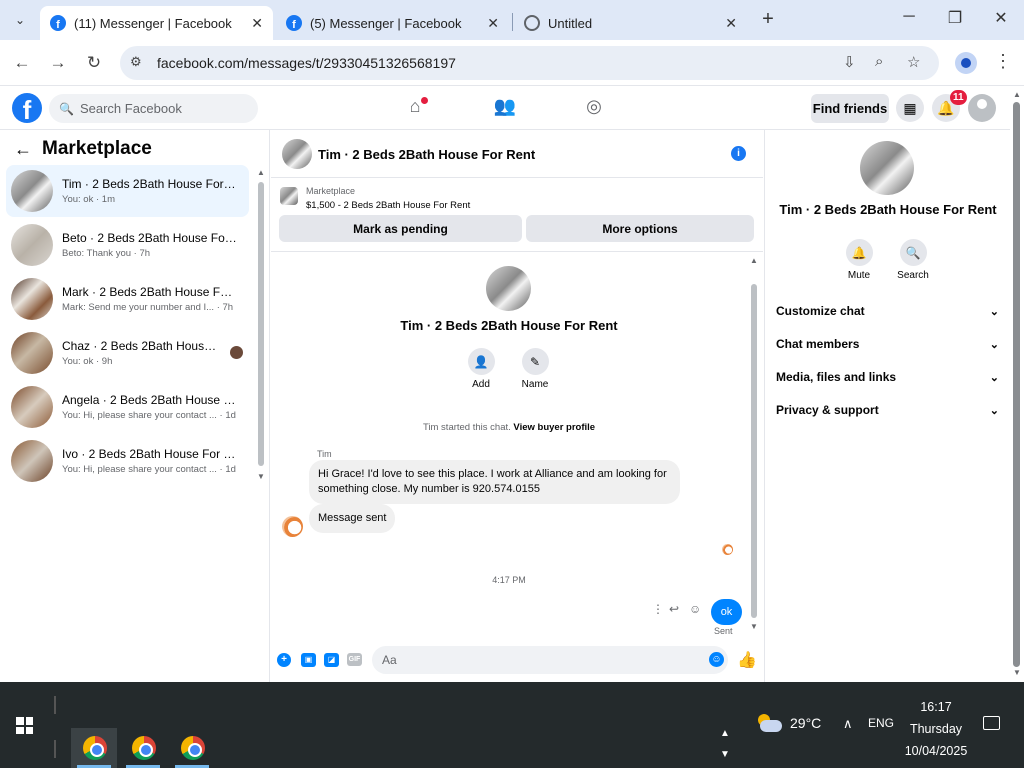 The image size is (1024, 768). I want to click on conversation-list-scrollbar: ▲ ▼, so click(261, 324).